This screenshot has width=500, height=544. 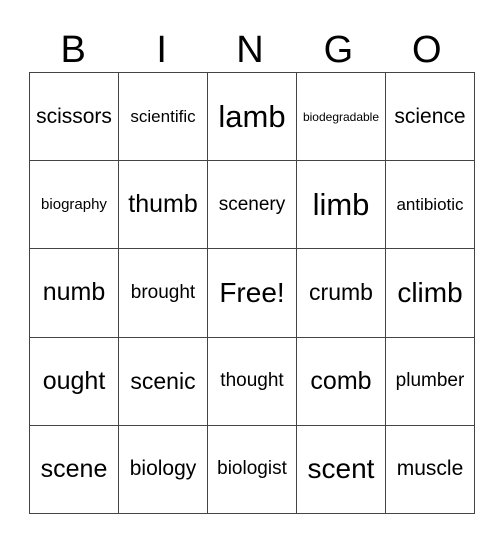 I want to click on card-cell: scissors, so click(x=74, y=116).